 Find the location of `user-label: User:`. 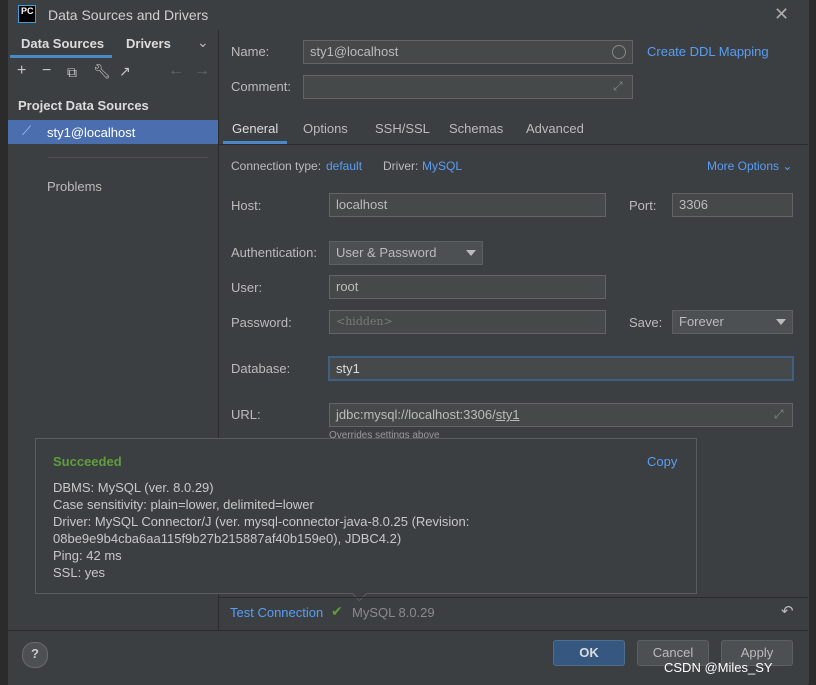

user-label: User: is located at coordinates (247, 287).